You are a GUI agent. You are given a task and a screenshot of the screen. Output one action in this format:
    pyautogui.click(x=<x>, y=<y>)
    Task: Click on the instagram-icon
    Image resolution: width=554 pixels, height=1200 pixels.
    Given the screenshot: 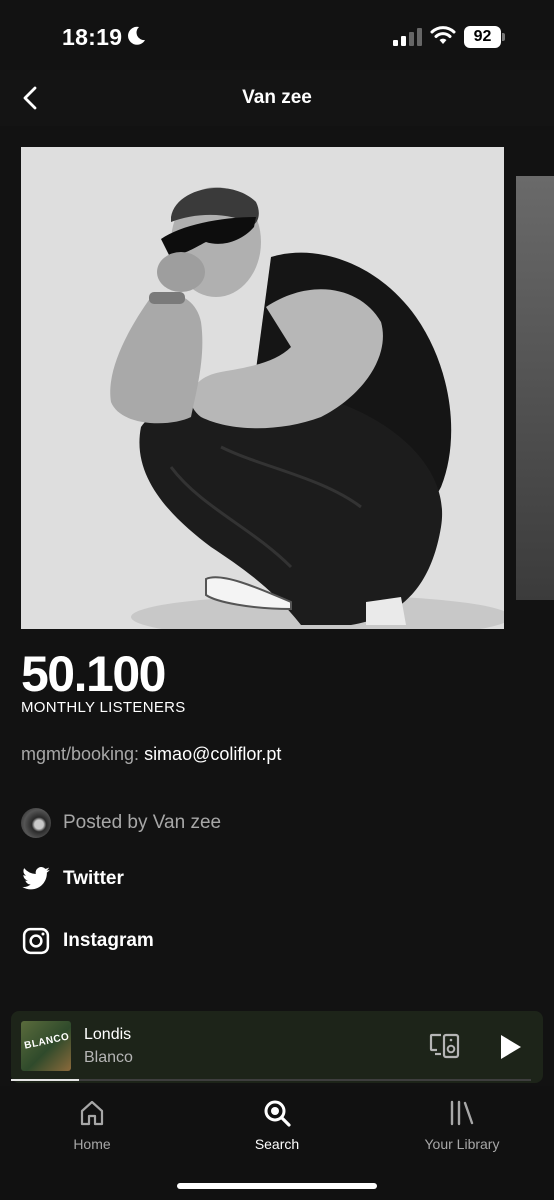 What is the action you would take?
    pyautogui.click(x=36, y=941)
    